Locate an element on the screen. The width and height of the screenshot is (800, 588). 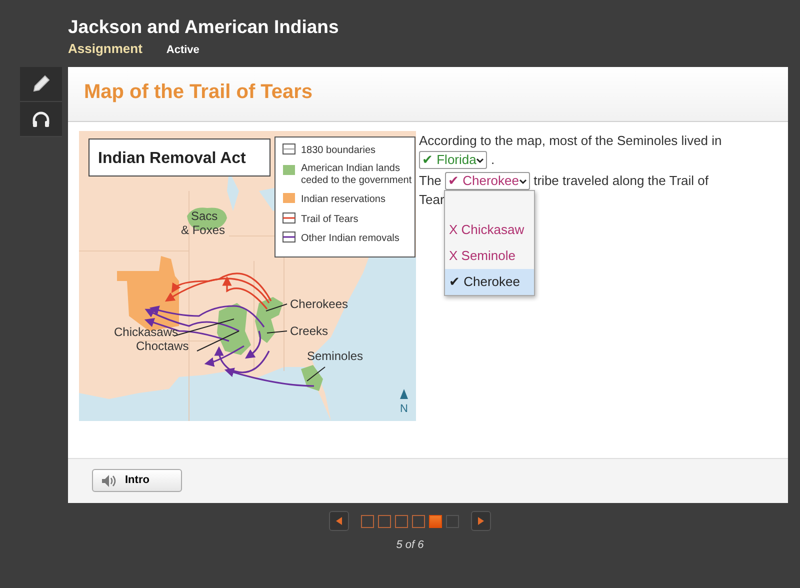
ceded-land-swatch-icon is located at coordinates (289, 170).